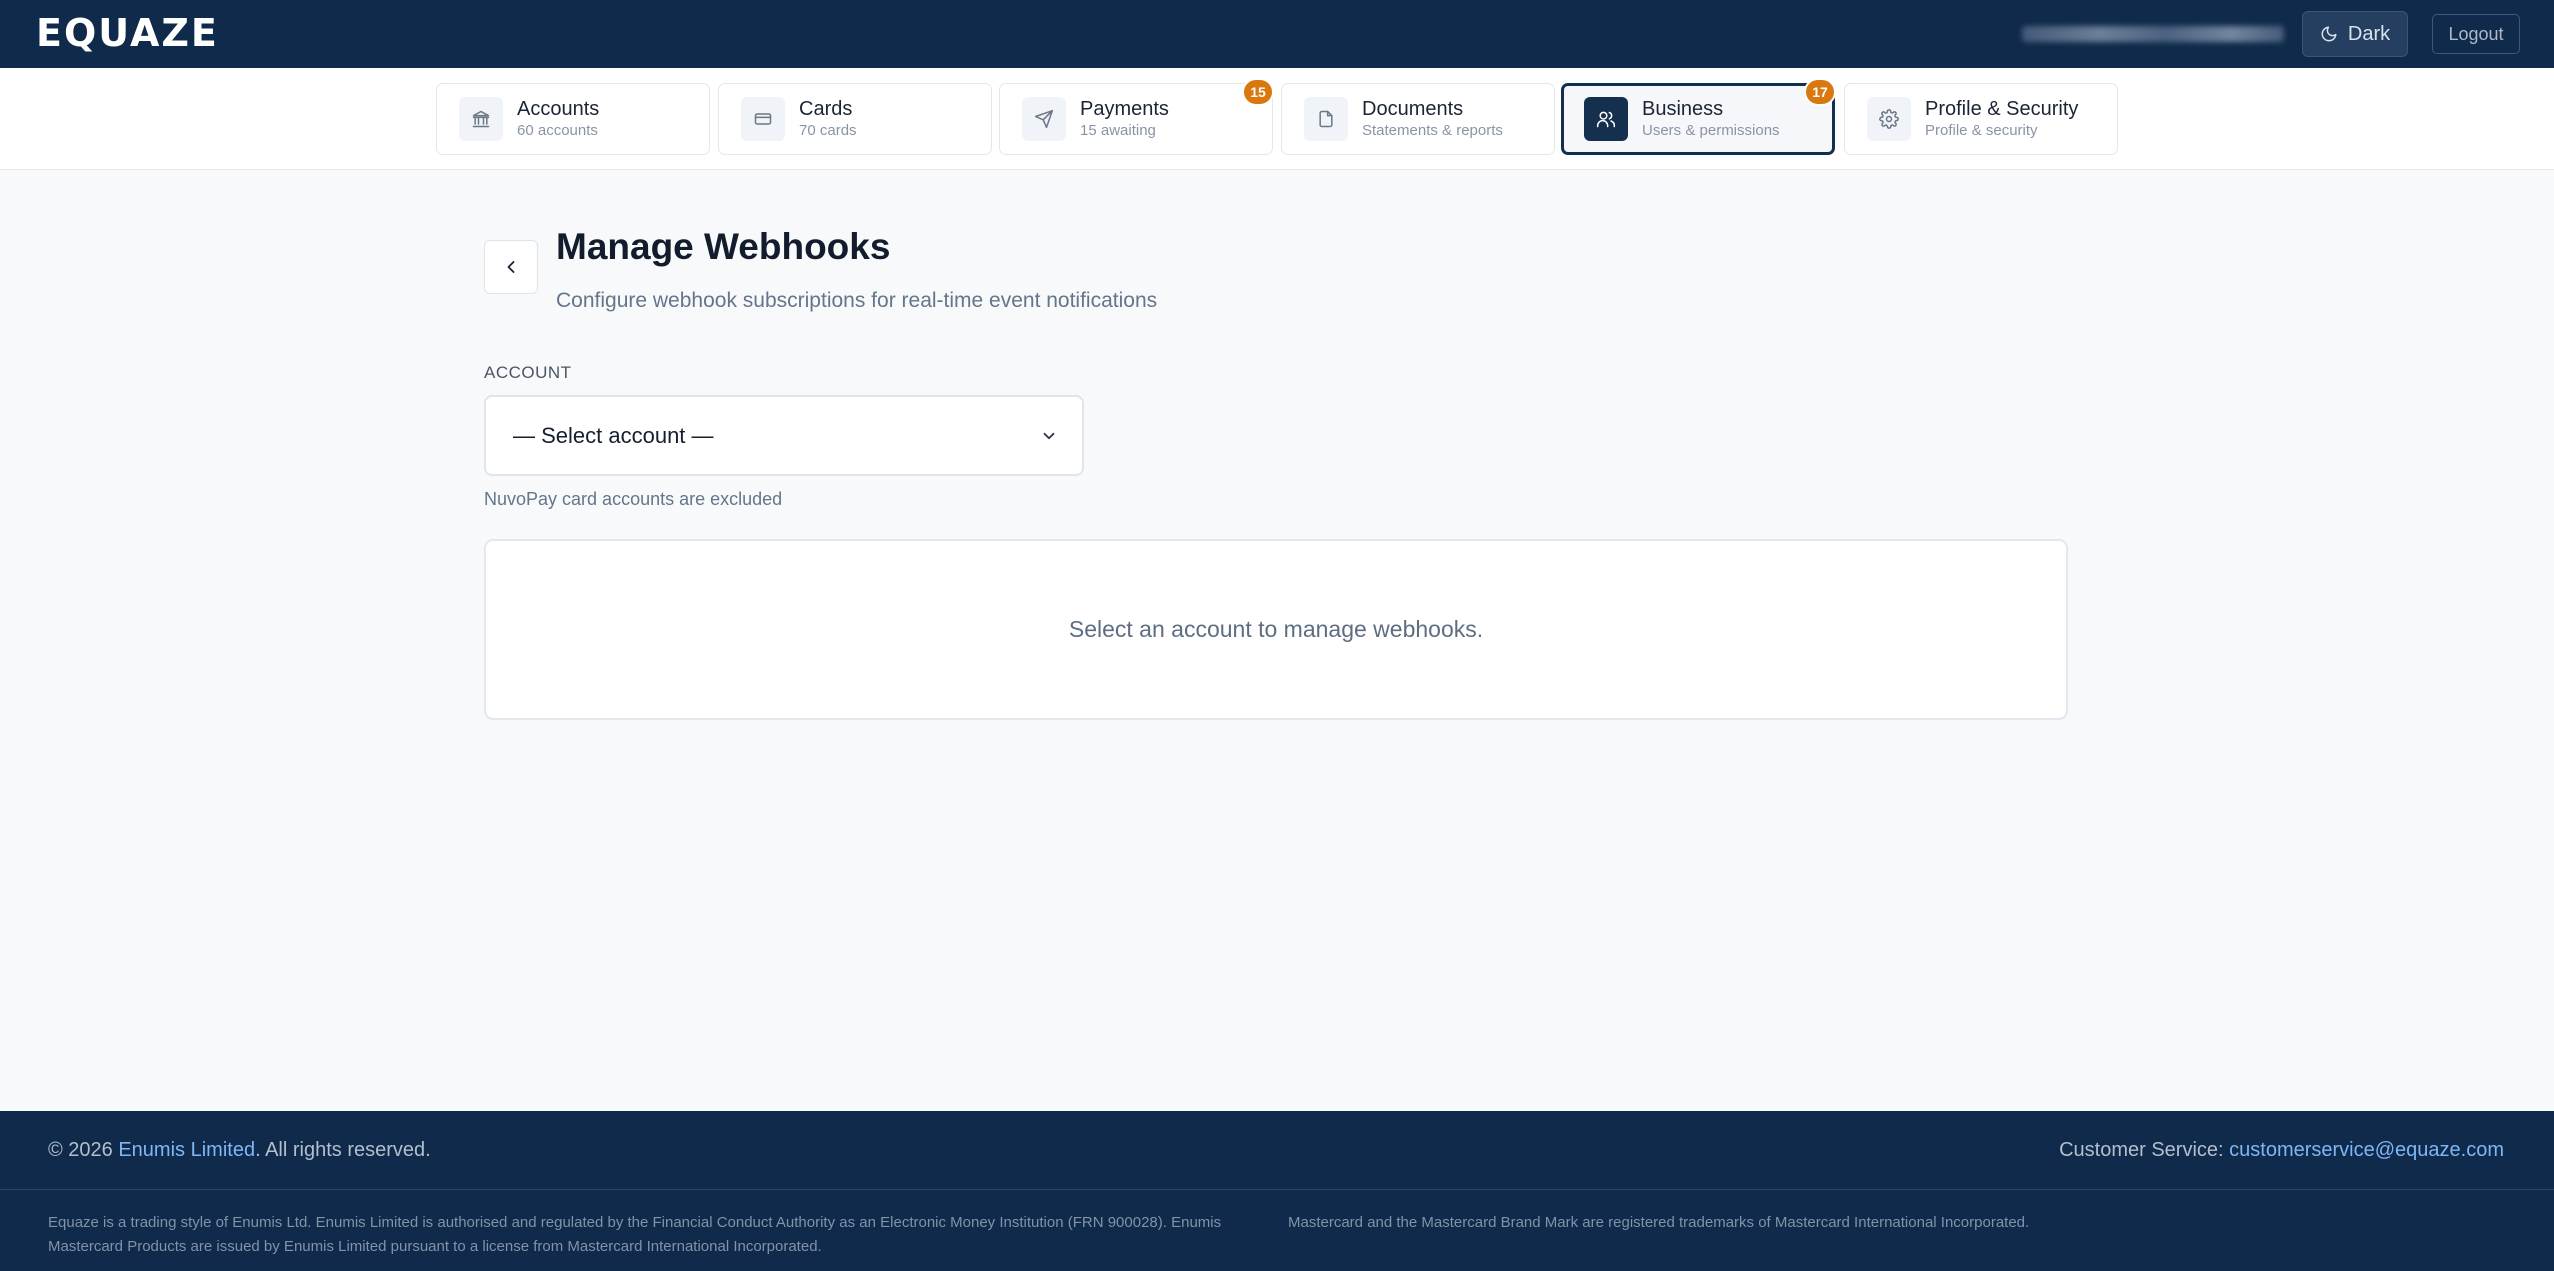 This screenshot has width=2554, height=1271. Describe the element at coordinates (784, 435) in the screenshot. I see `account-select: — Select account —` at that location.